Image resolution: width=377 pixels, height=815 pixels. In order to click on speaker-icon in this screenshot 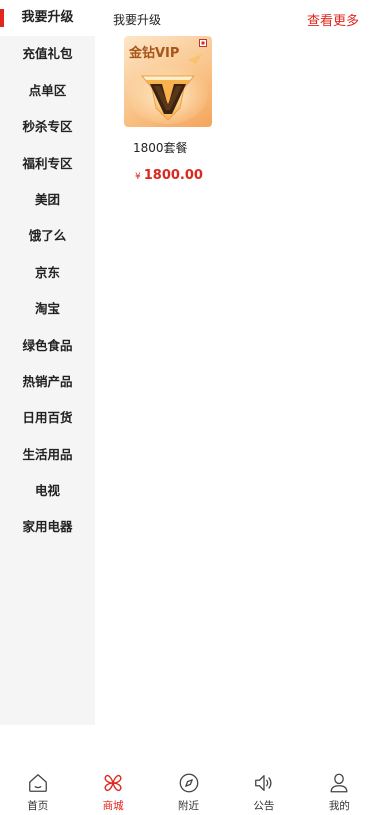, I will do `click(263, 783)`.